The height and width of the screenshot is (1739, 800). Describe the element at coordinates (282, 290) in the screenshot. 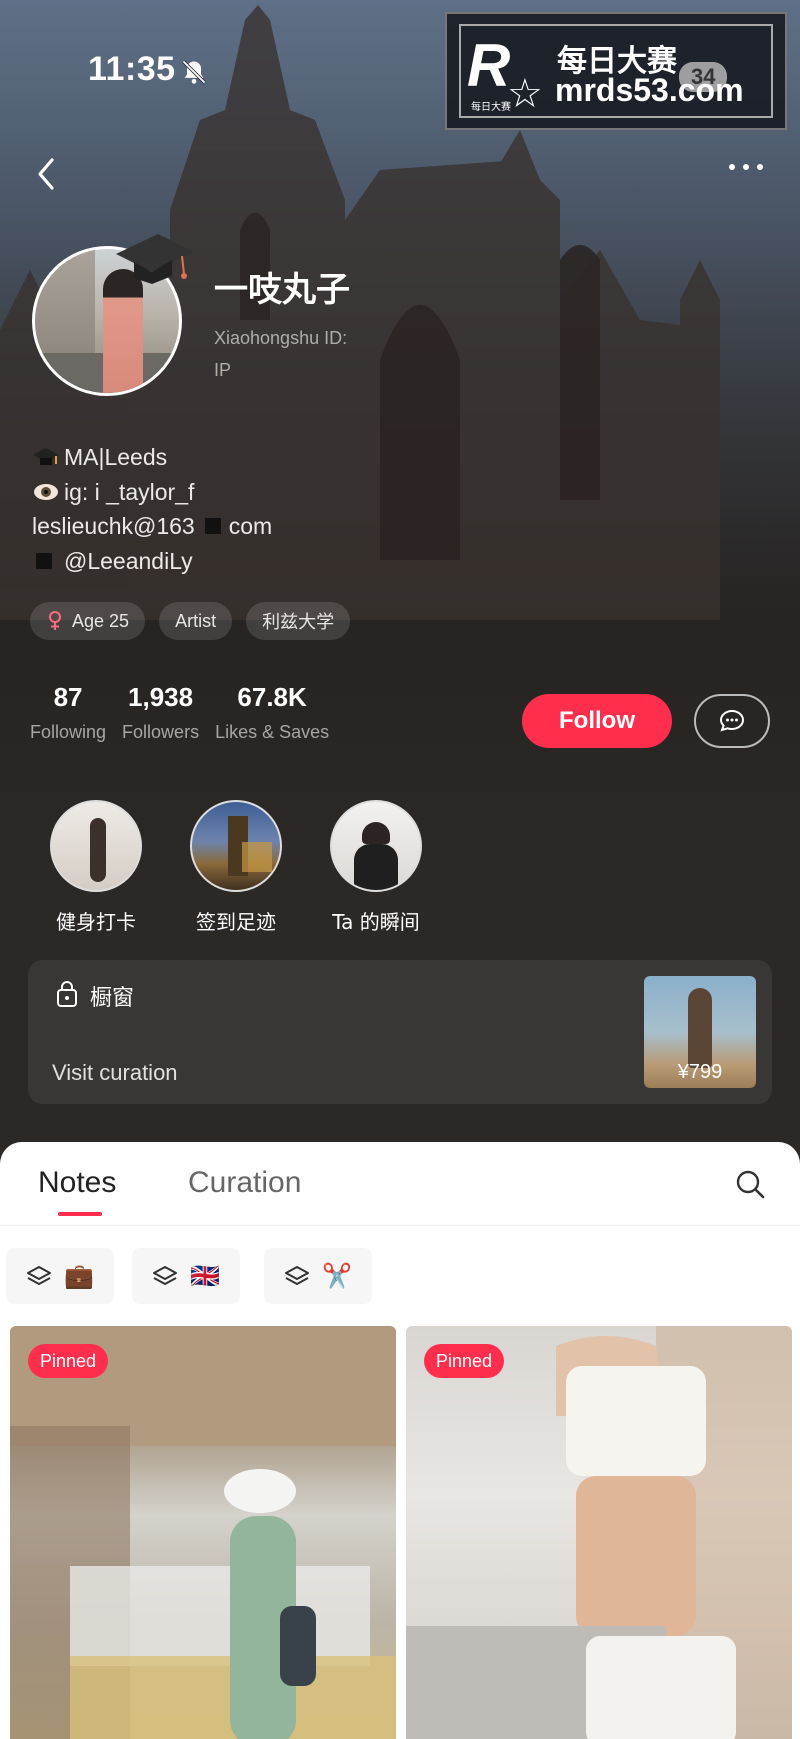

I see `username: 一吱丸子` at that location.